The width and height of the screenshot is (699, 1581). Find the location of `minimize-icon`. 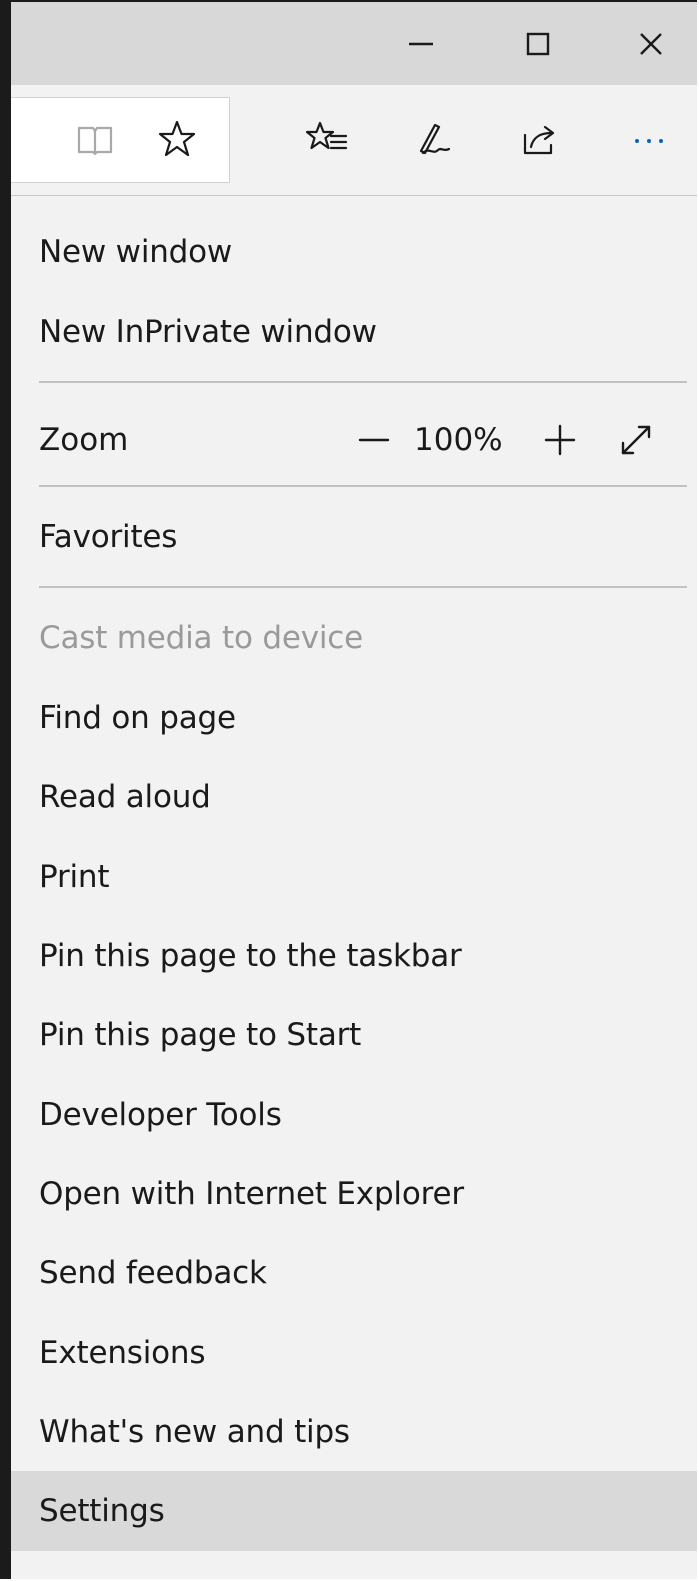

minimize-icon is located at coordinates (421, 43).